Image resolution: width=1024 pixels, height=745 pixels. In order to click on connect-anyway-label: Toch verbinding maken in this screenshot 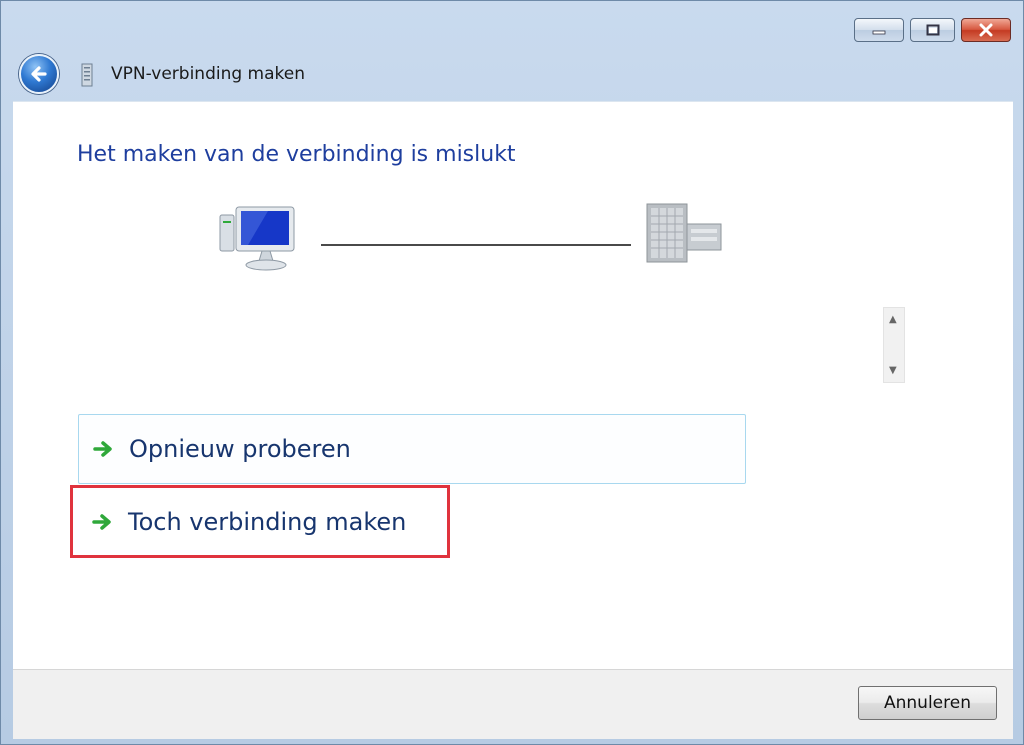, I will do `click(267, 521)`.